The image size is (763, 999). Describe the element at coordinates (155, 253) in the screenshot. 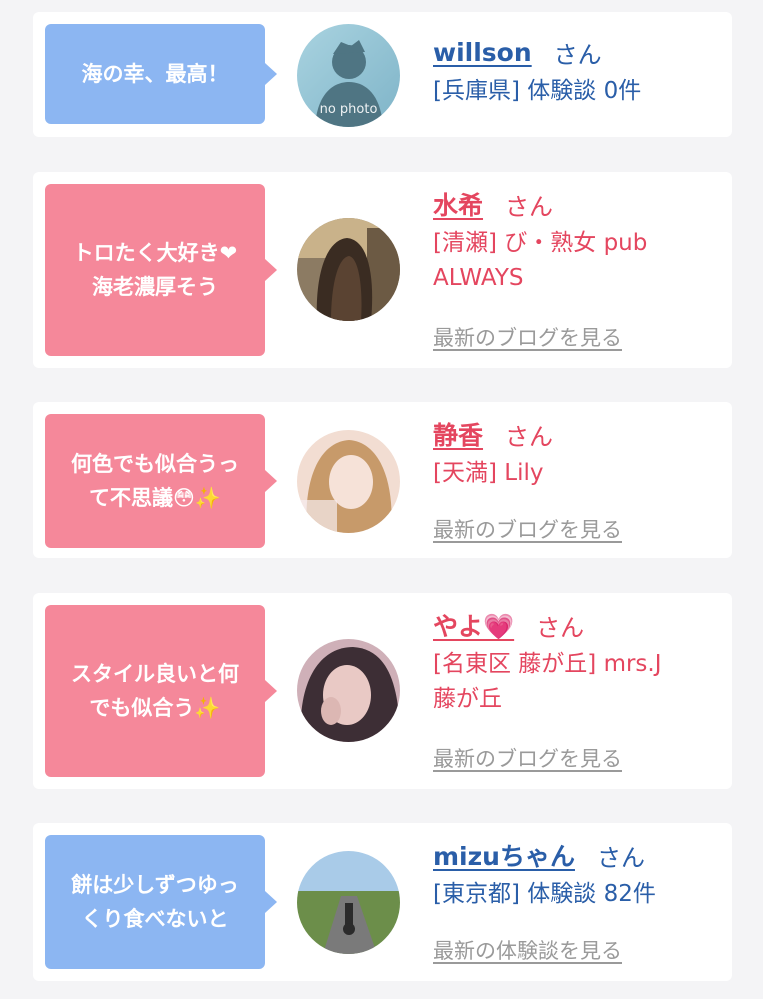

I see `comment-line: トロたく大好き❤` at that location.